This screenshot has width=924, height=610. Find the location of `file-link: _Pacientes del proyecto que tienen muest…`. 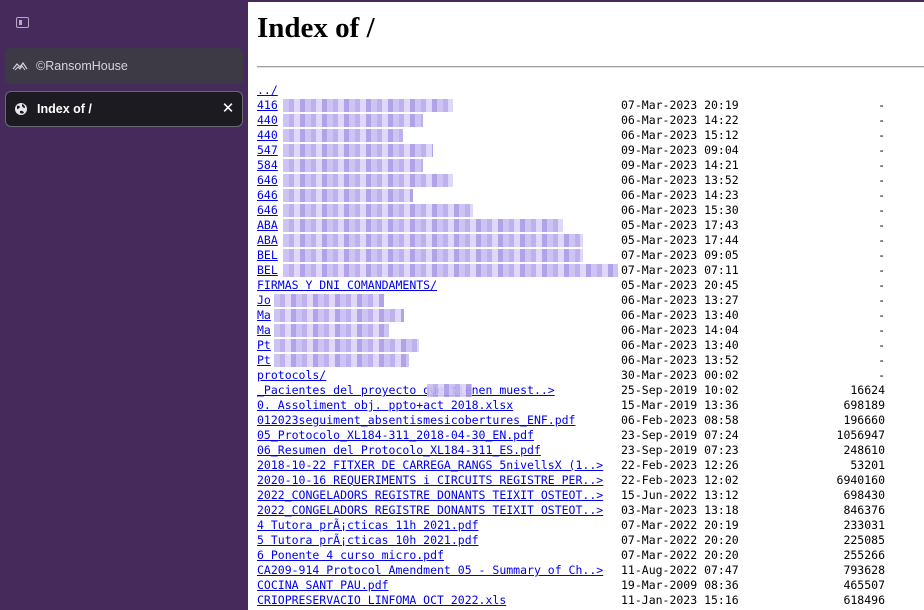

file-link: _Pacientes del proyecto que tienen muest… is located at coordinates (406, 390).